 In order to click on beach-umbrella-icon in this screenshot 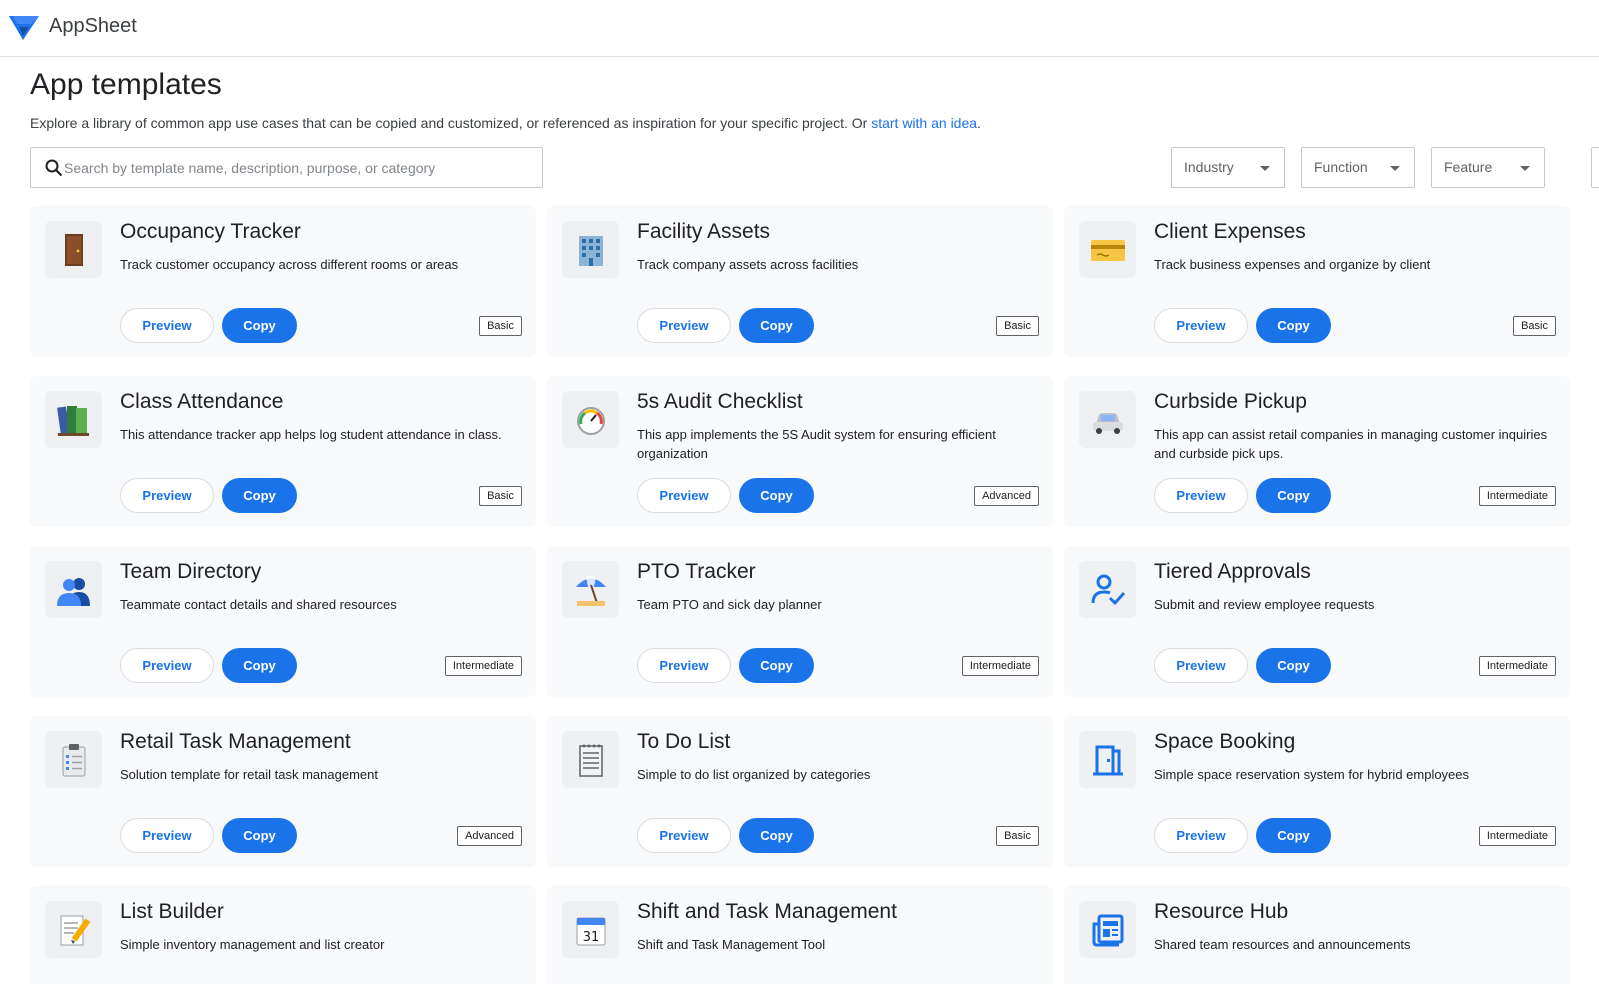, I will do `click(590, 590)`.